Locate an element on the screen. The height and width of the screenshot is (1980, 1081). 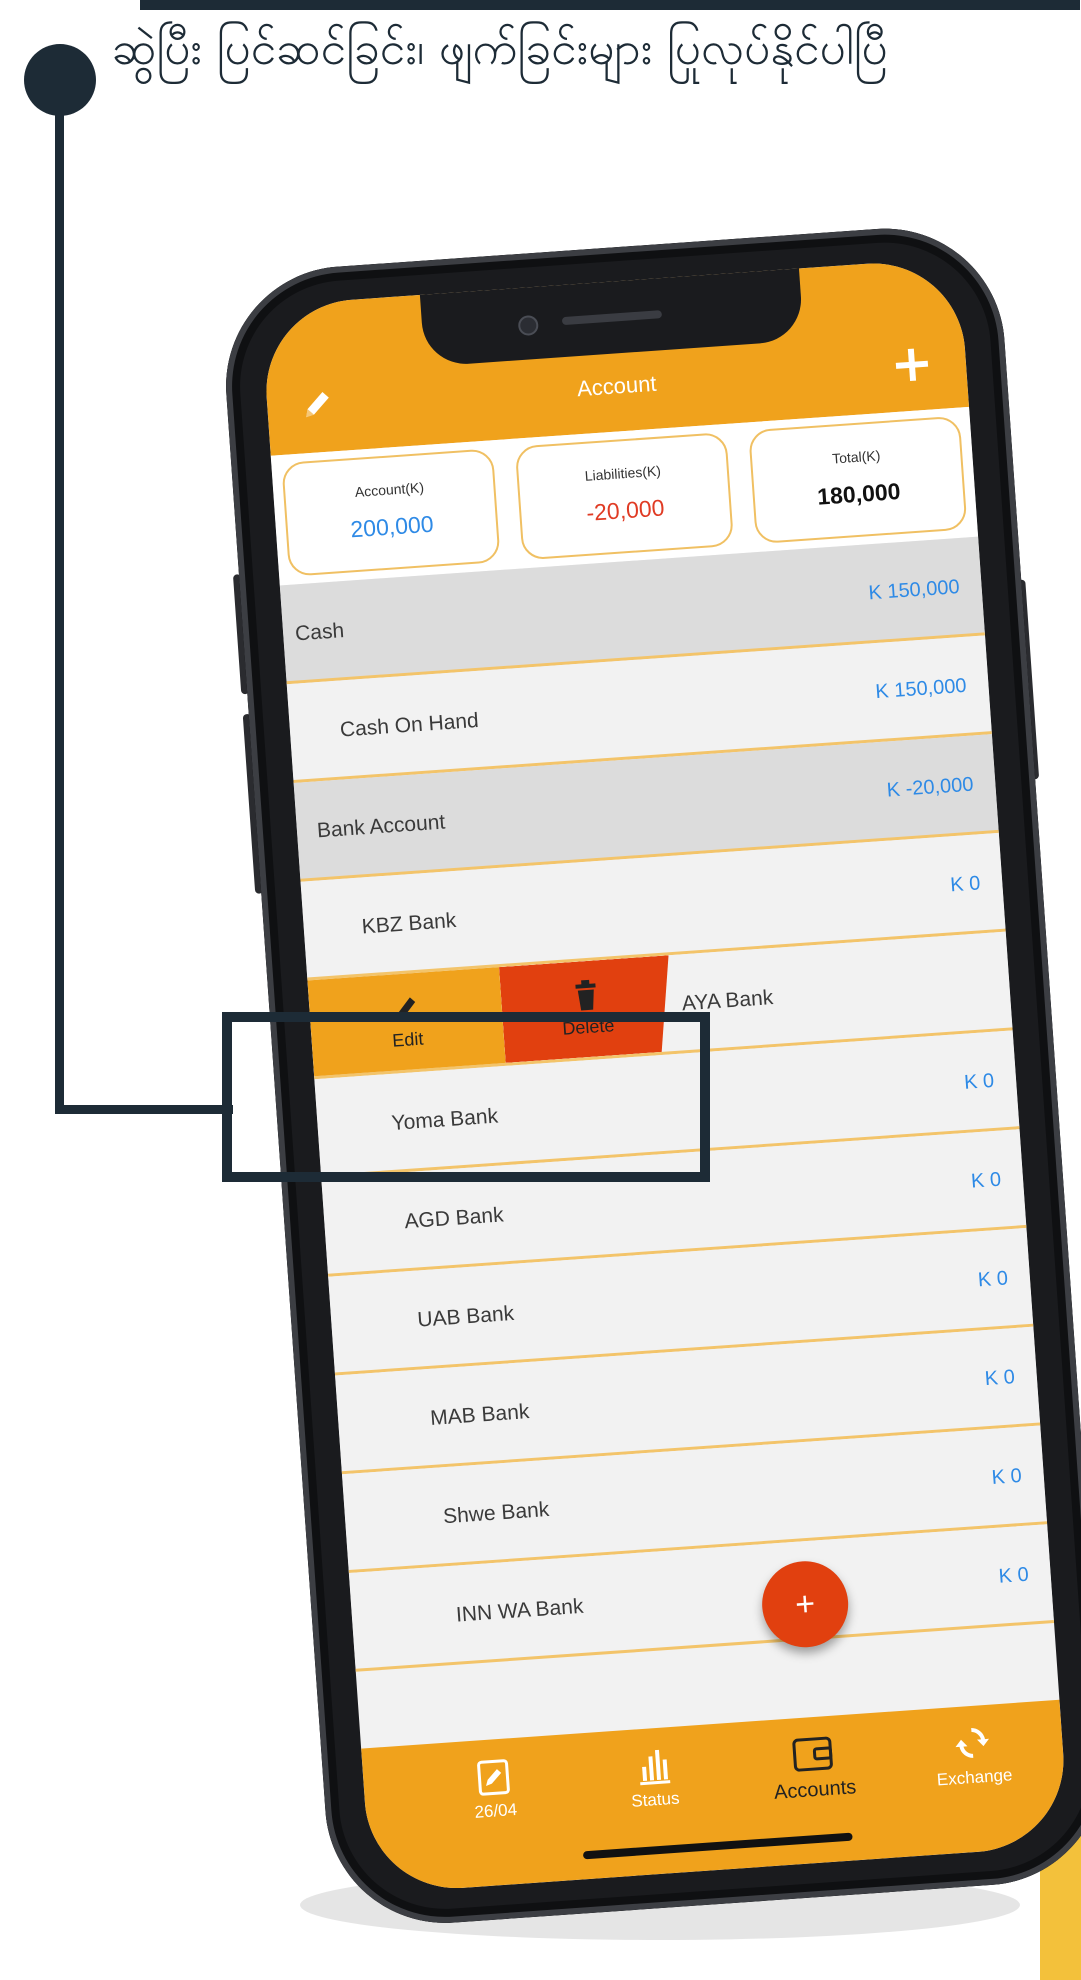
row-name: MAB Bank is located at coordinates (480, 1415).